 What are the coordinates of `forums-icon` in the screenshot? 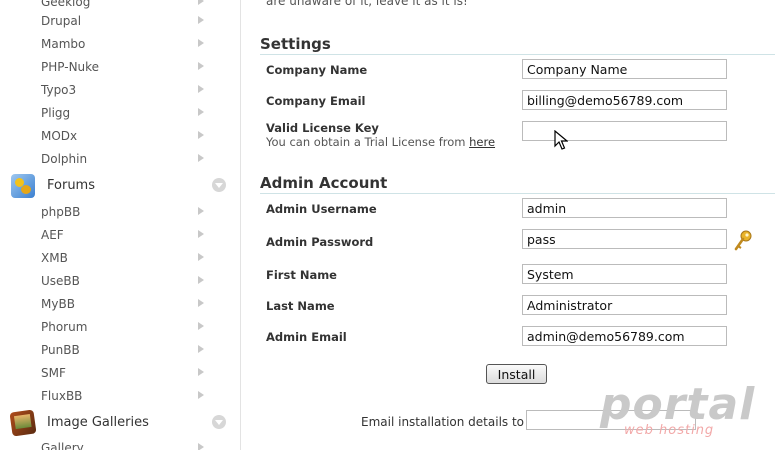 It's located at (23, 186).